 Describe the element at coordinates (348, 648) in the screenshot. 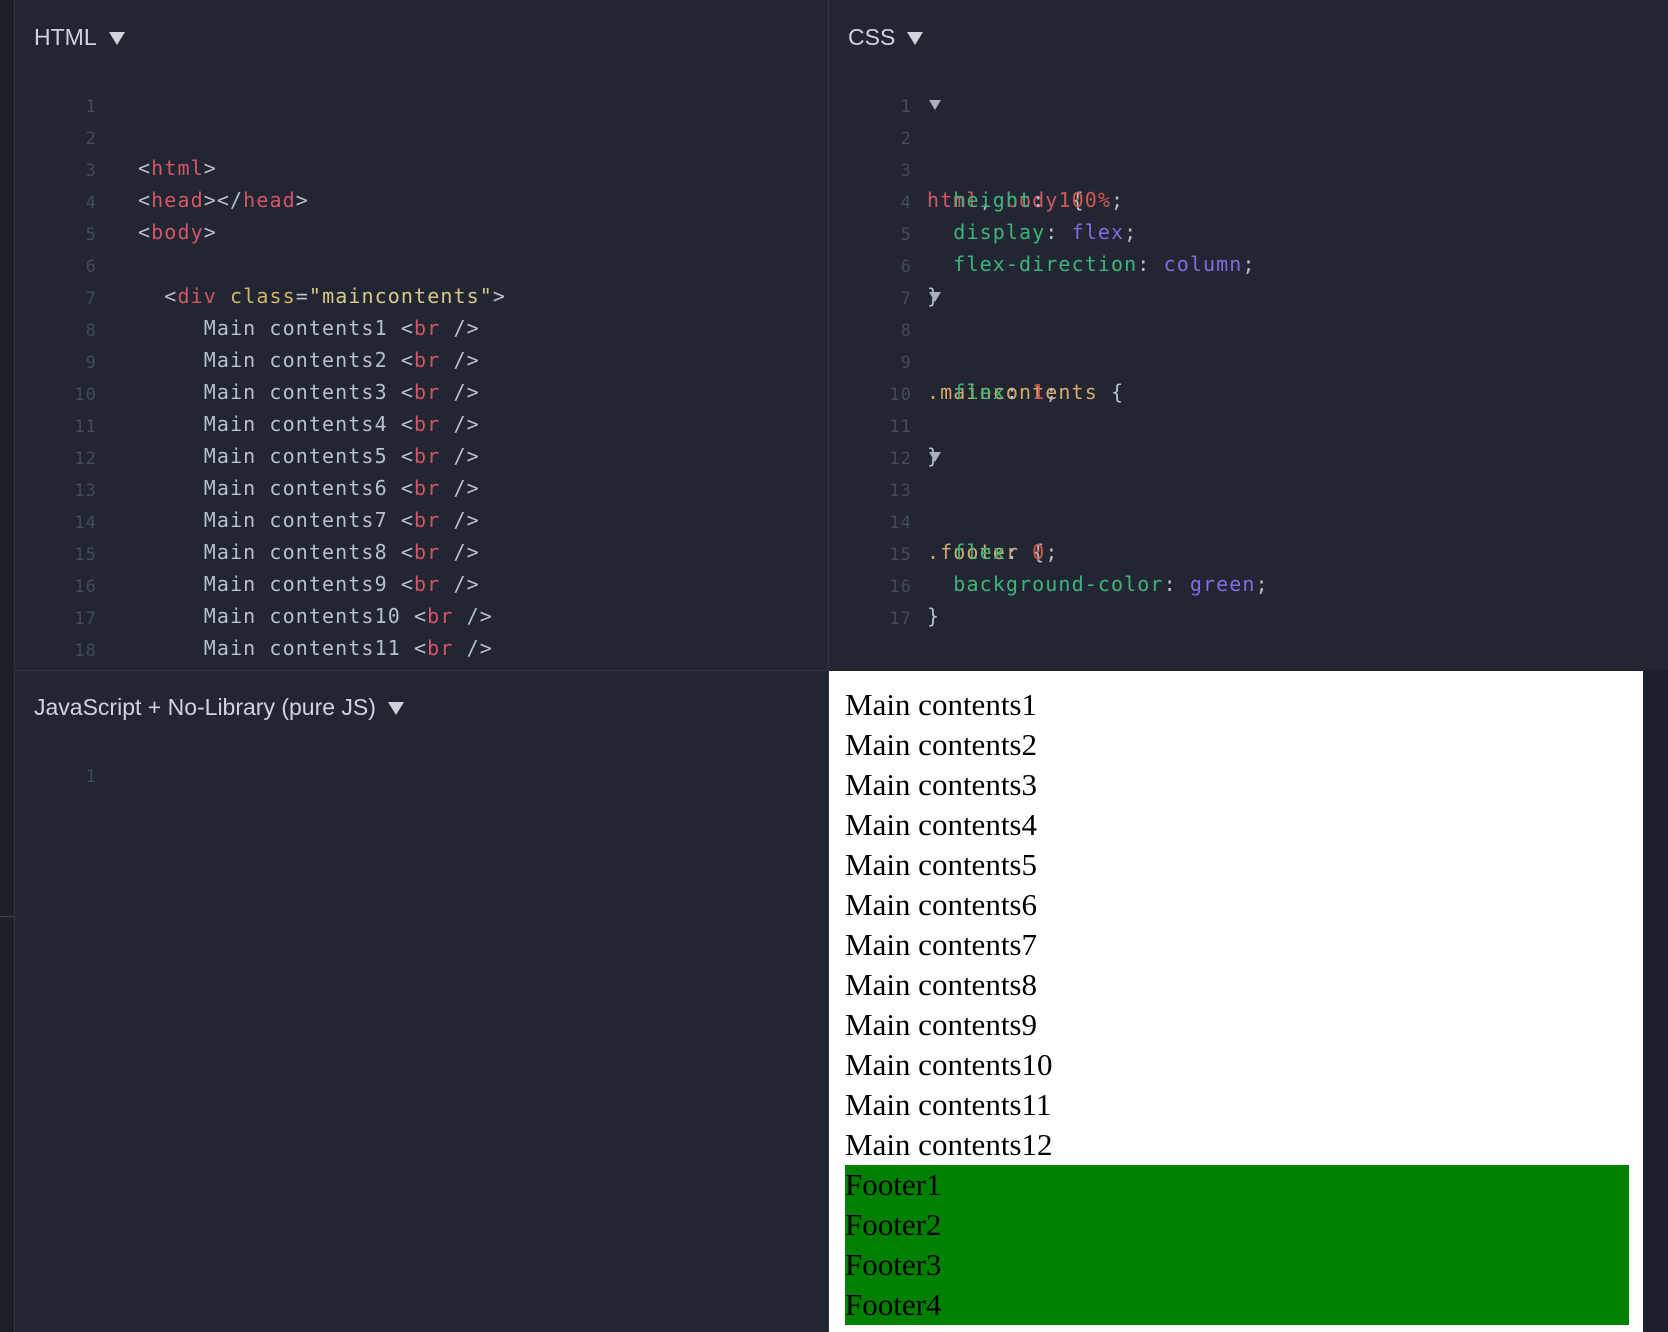

I see `code-text: Main contents11 <br />` at that location.